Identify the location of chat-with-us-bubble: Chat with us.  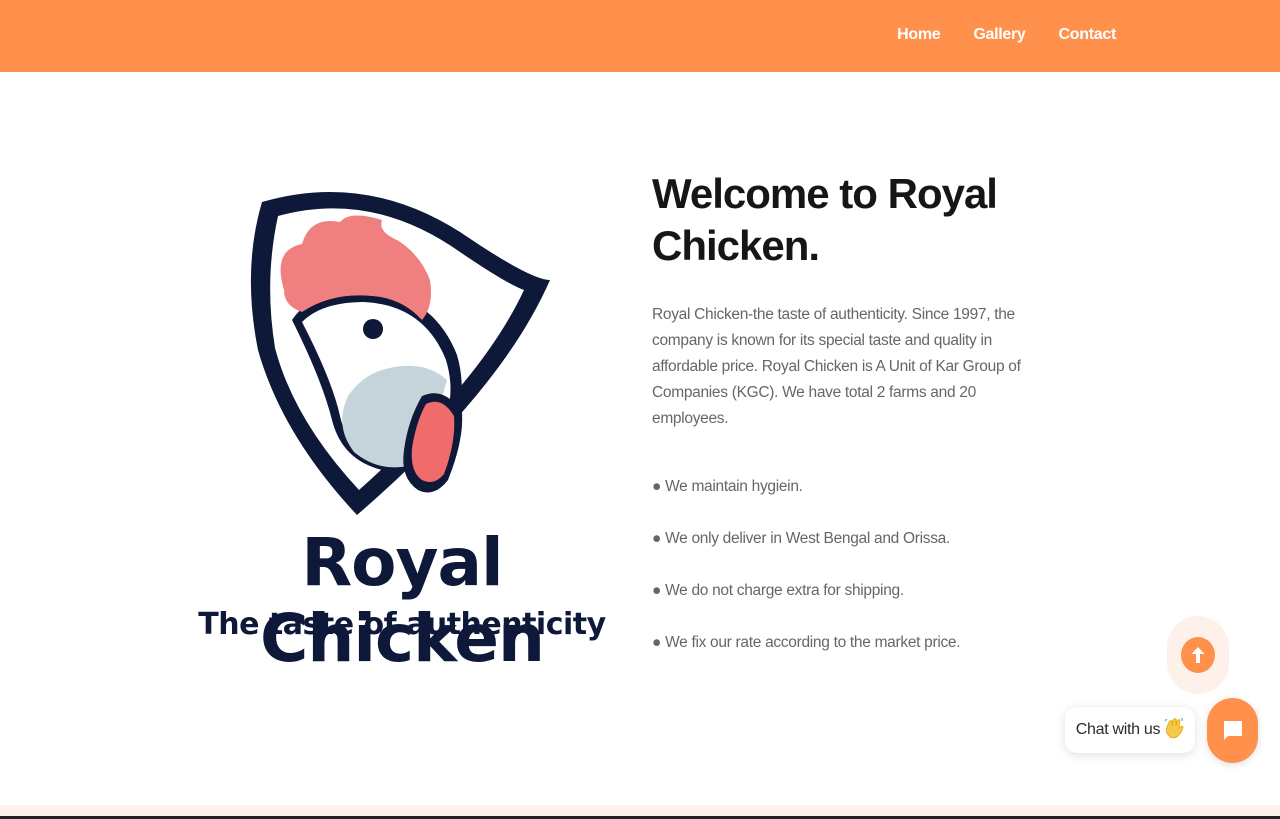
(1130, 730).